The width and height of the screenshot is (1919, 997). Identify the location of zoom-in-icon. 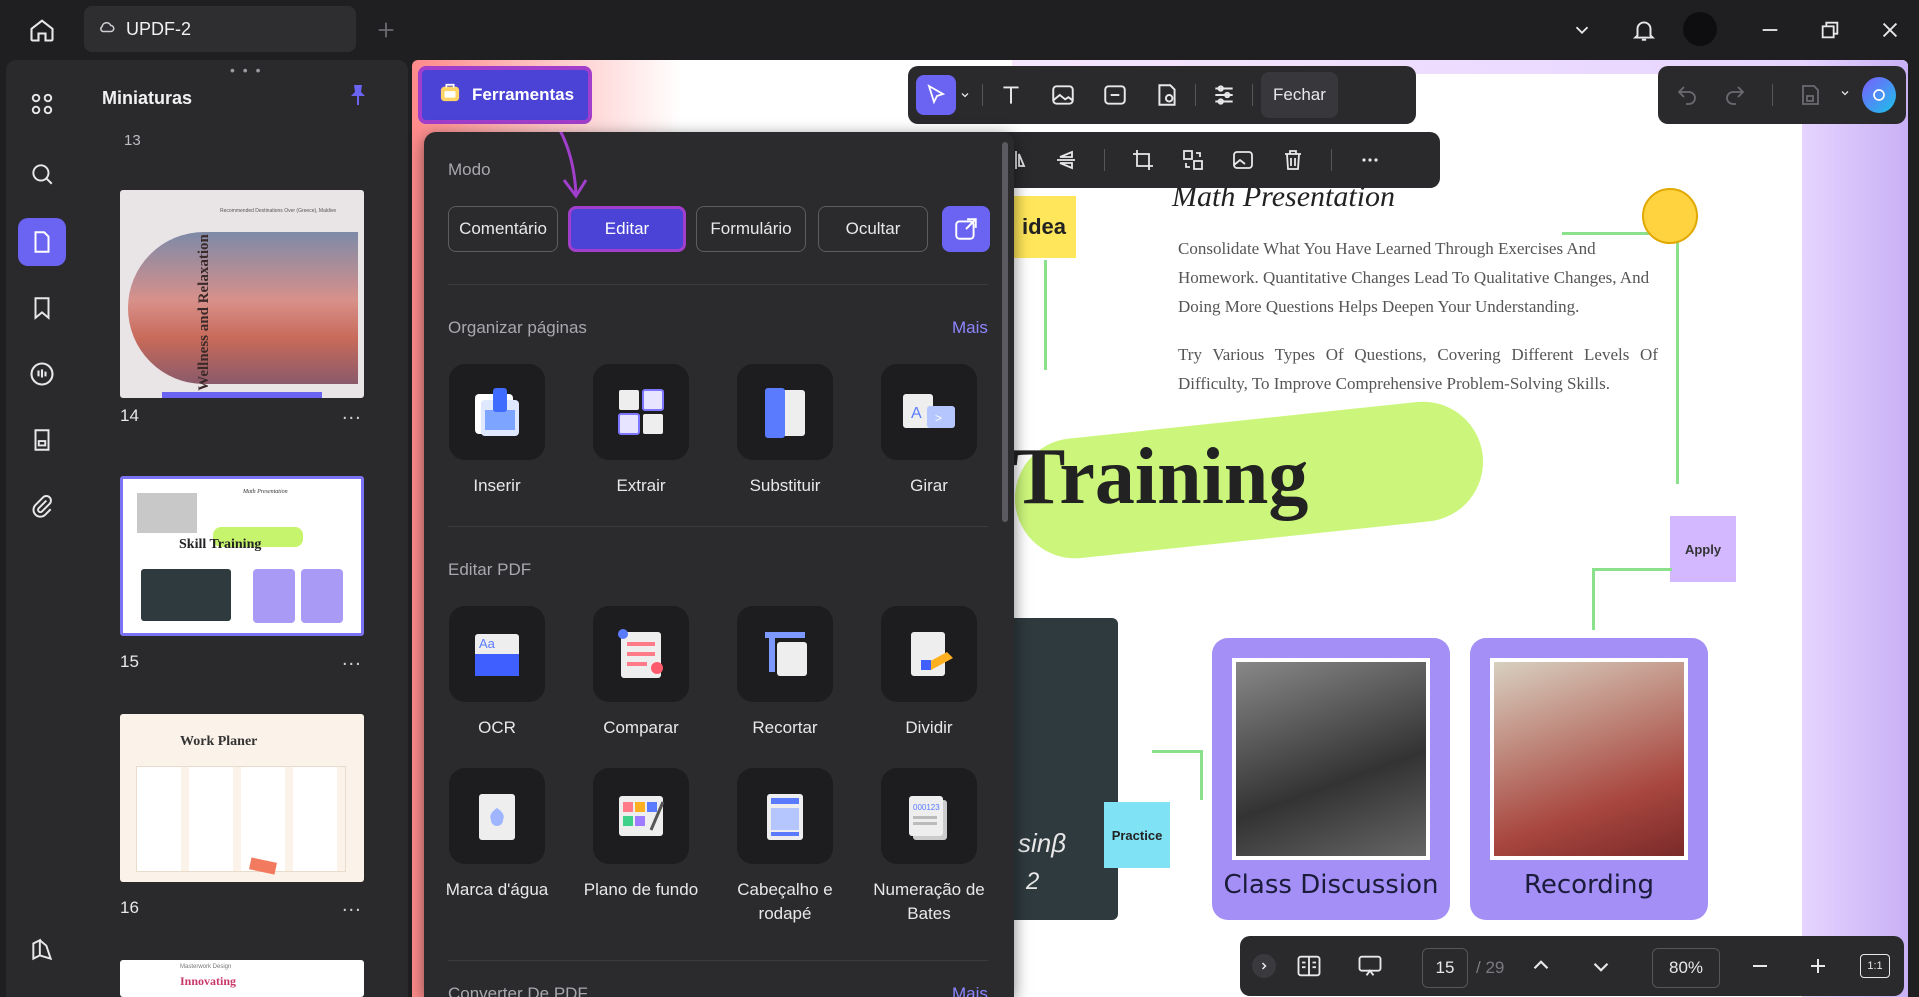
(1818, 968).